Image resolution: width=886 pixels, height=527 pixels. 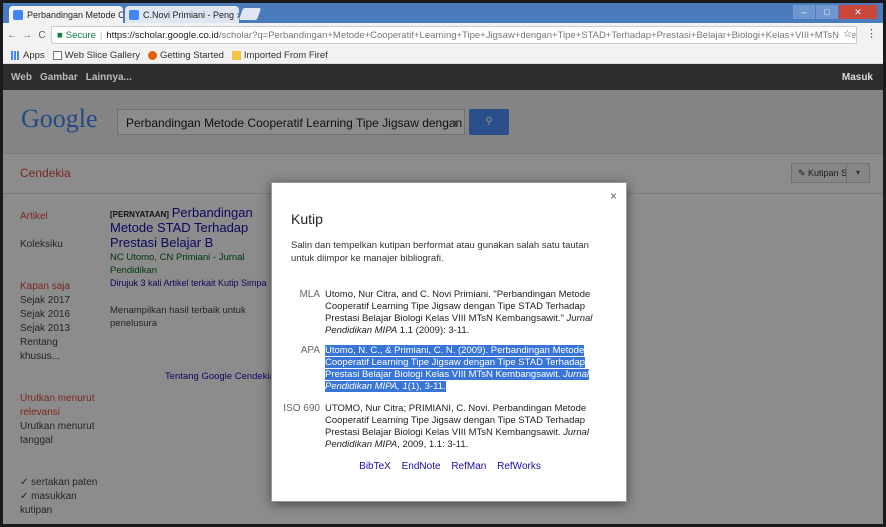 What do you see at coordinates (443, 77) in the screenshot?
I see `google-bar: Web Gambar Lainnya... Masuk` at bounding box center [443, 77].